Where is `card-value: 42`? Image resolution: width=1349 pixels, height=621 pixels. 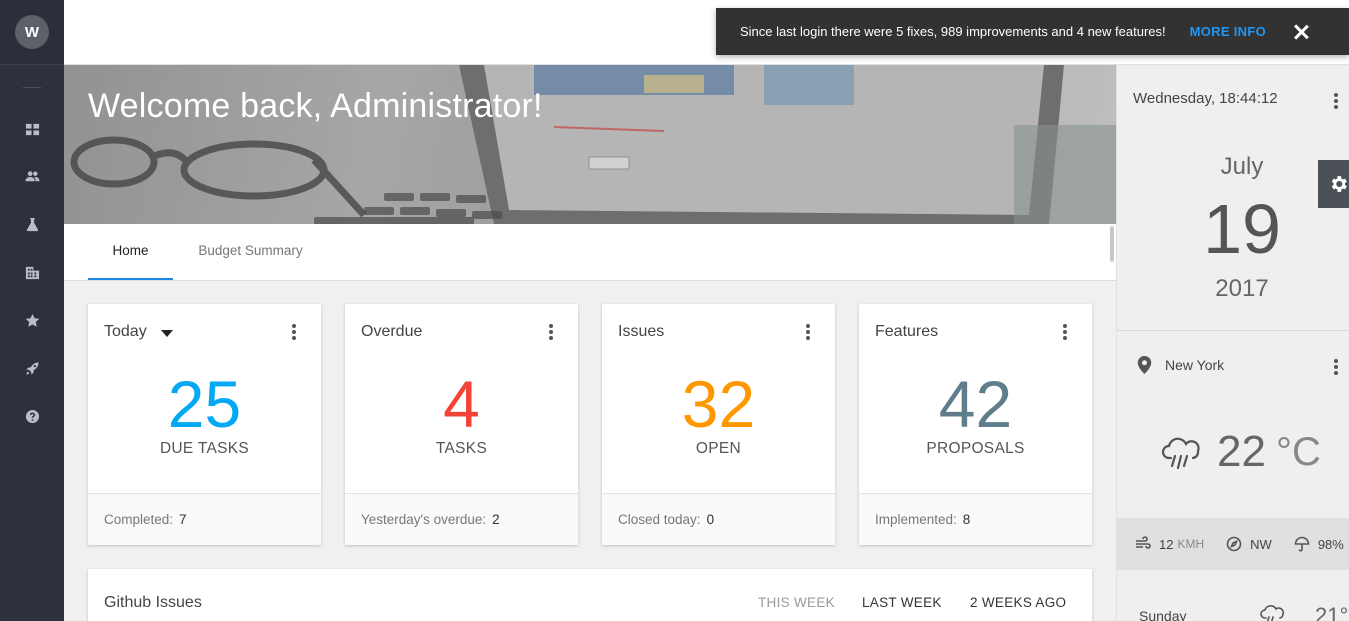 card-value: 42 is located at coordinates (975, 404).